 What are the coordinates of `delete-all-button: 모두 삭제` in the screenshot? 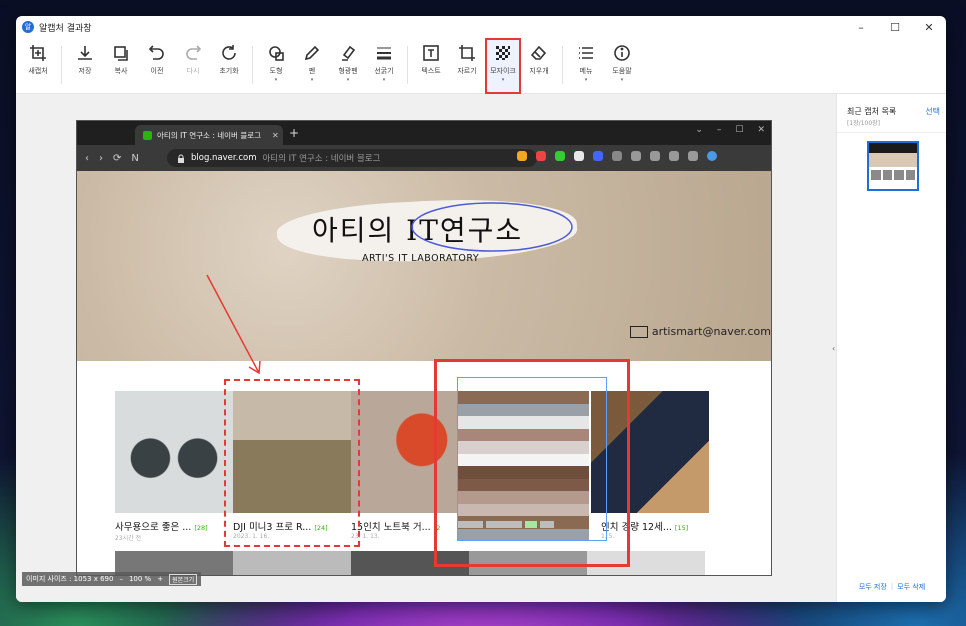 It's located at (911, 587).